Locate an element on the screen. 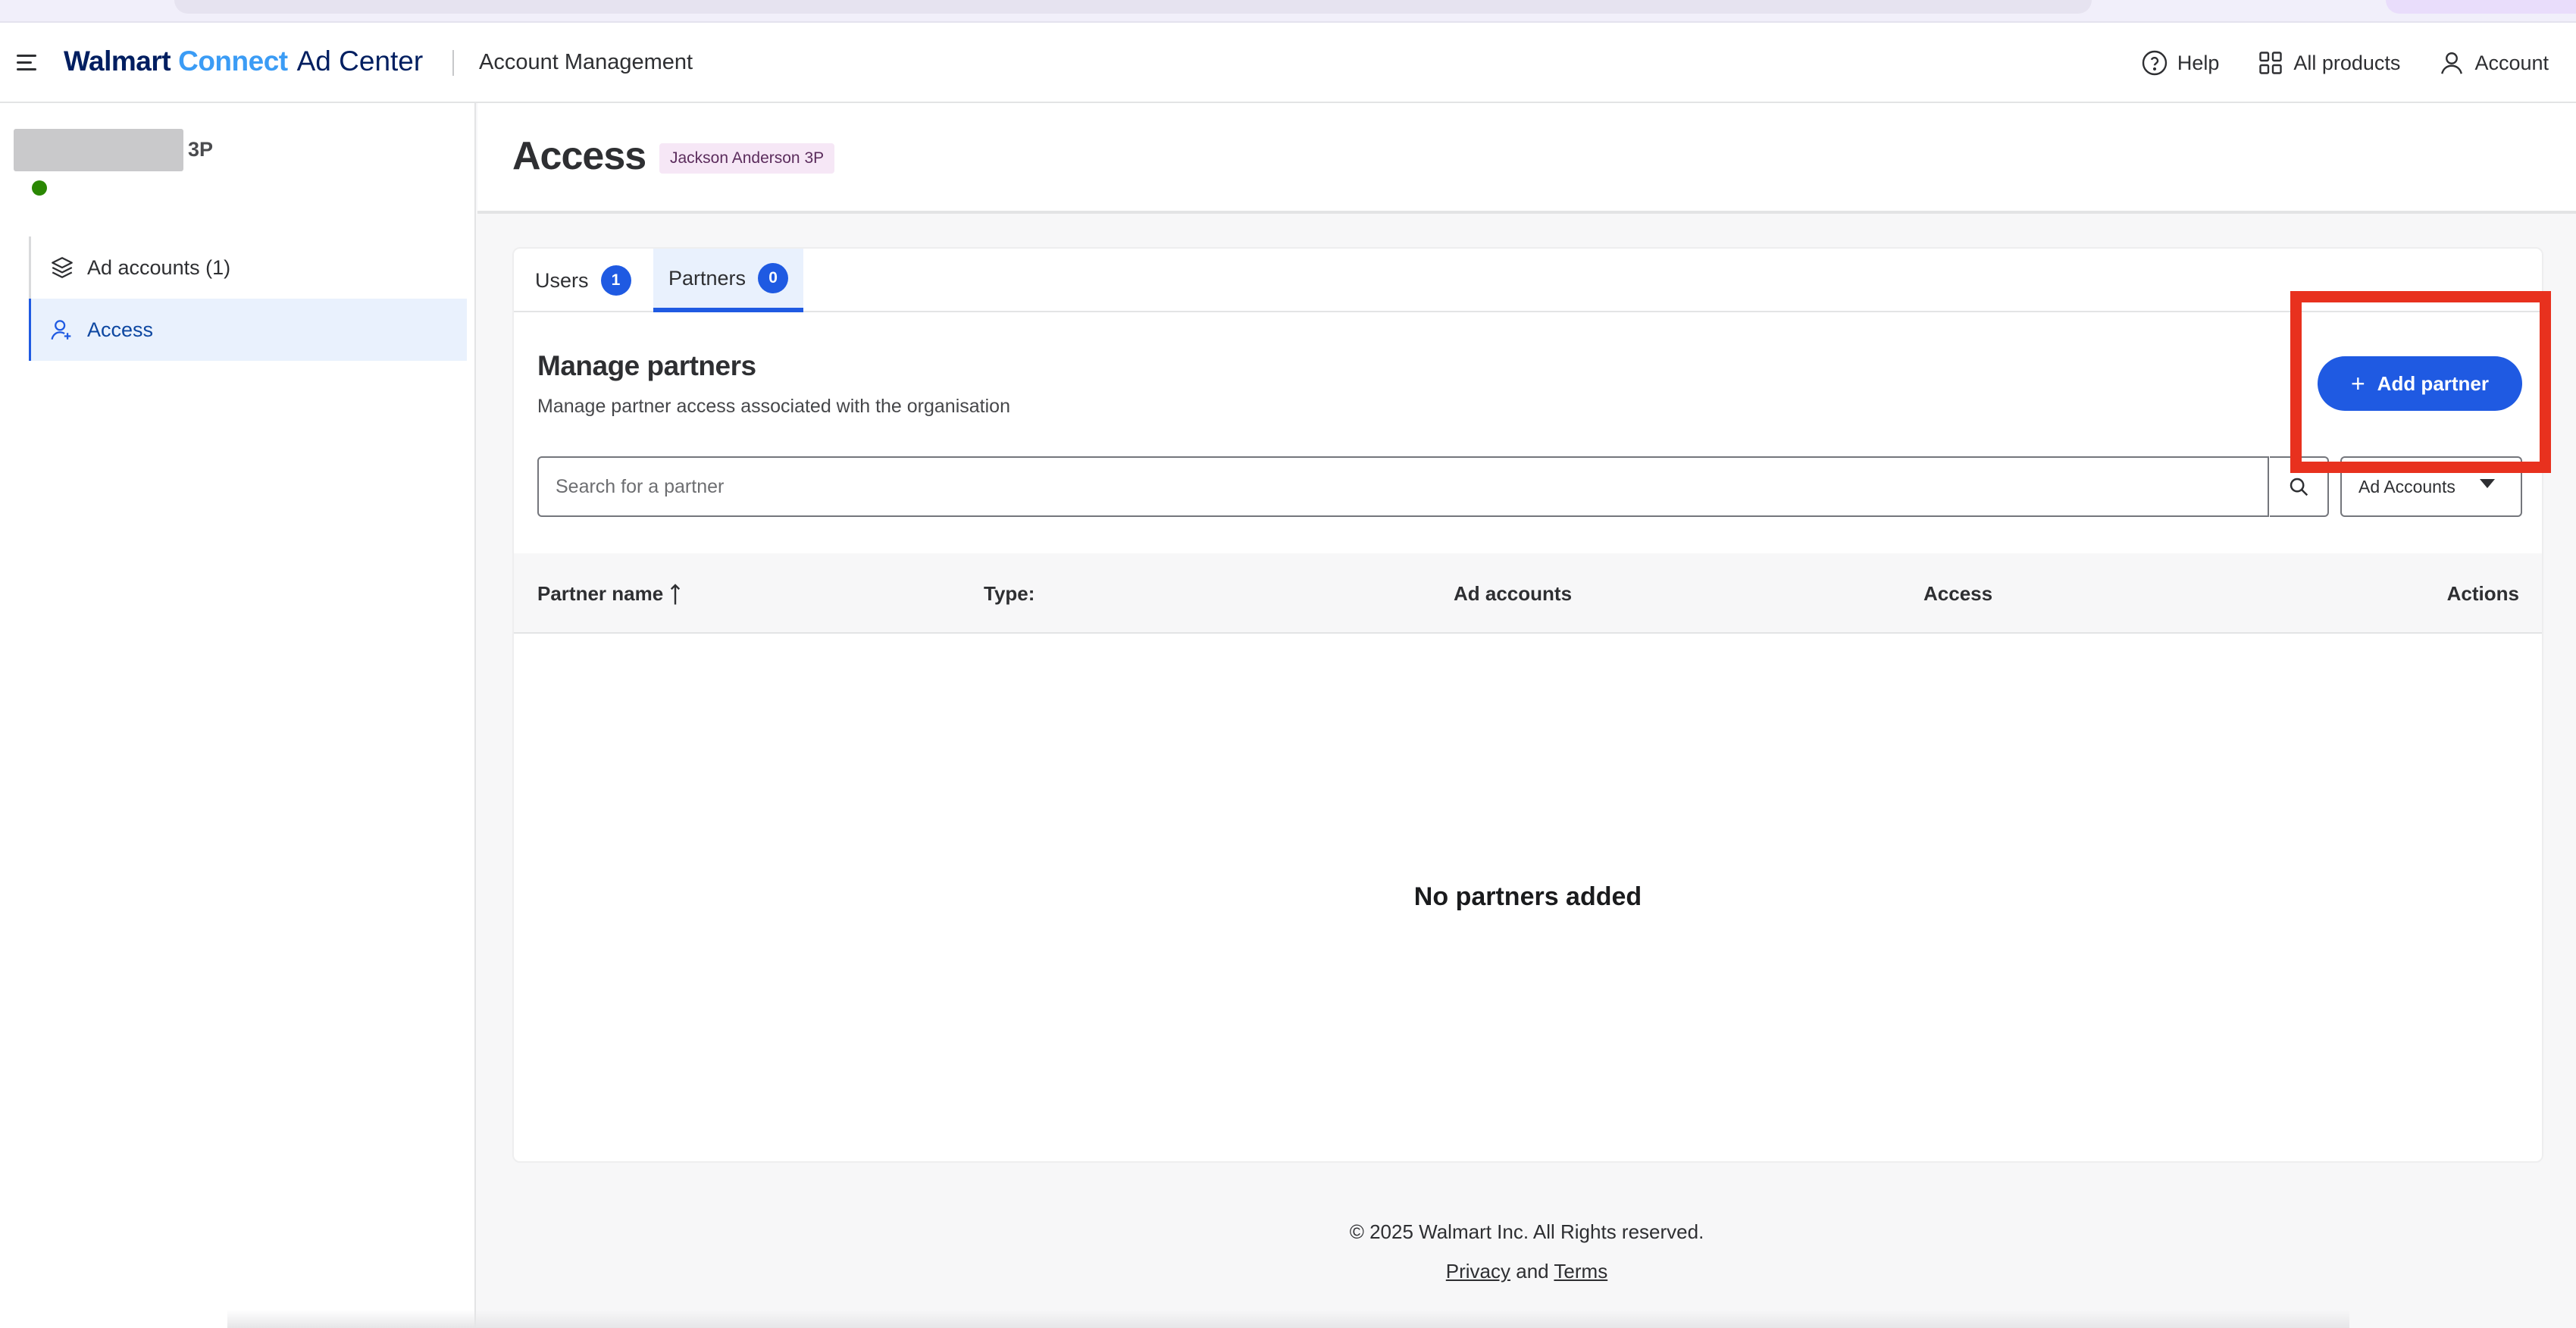 The width and height of the screenshot is (2576, 1328). column-label: Partner name is located at coordinates (600, 593).